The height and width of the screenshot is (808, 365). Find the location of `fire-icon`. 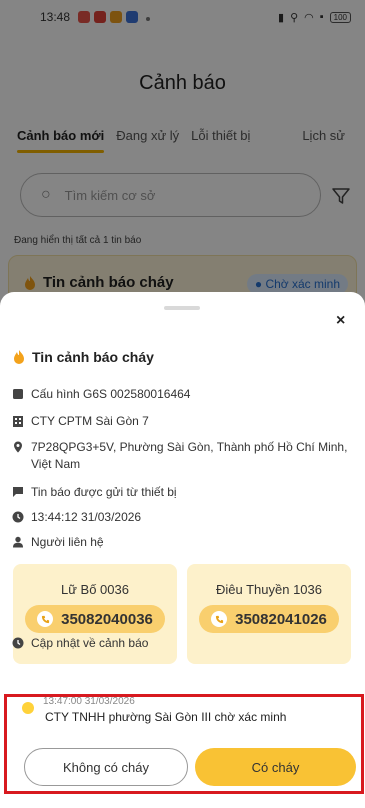

fire-icon is located at coordinates (19, 357).